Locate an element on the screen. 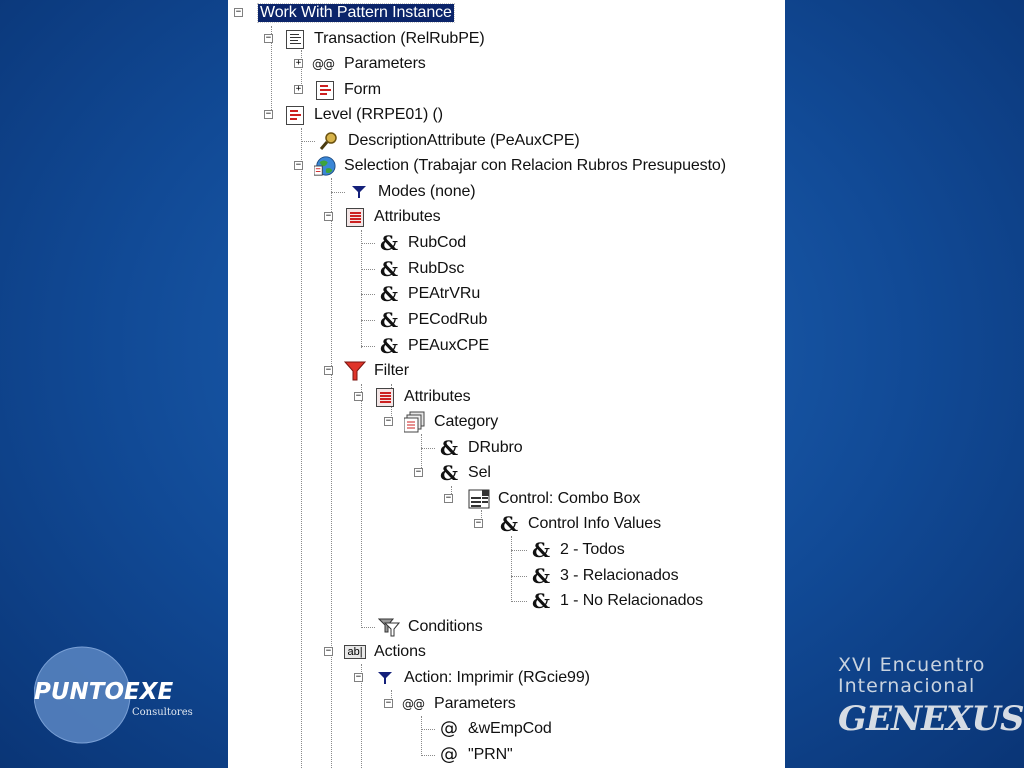  tree-node-label: Control: Combo Box is located at coordinates (569, 498).